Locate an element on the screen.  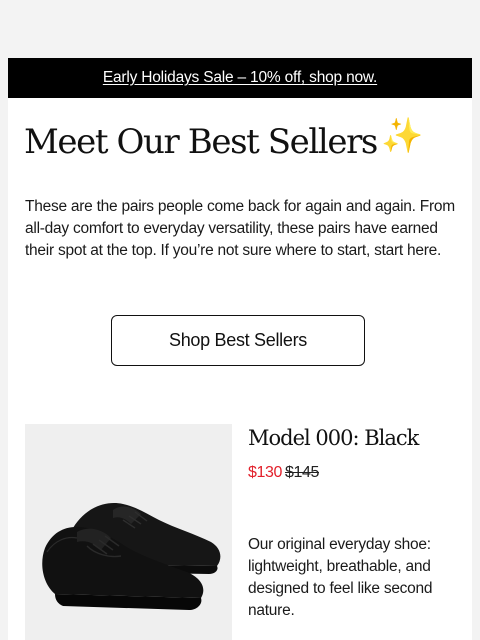
promo-banner: Early Holidays Sale – 10% off, shop now. is located at coordinates (240, 78).